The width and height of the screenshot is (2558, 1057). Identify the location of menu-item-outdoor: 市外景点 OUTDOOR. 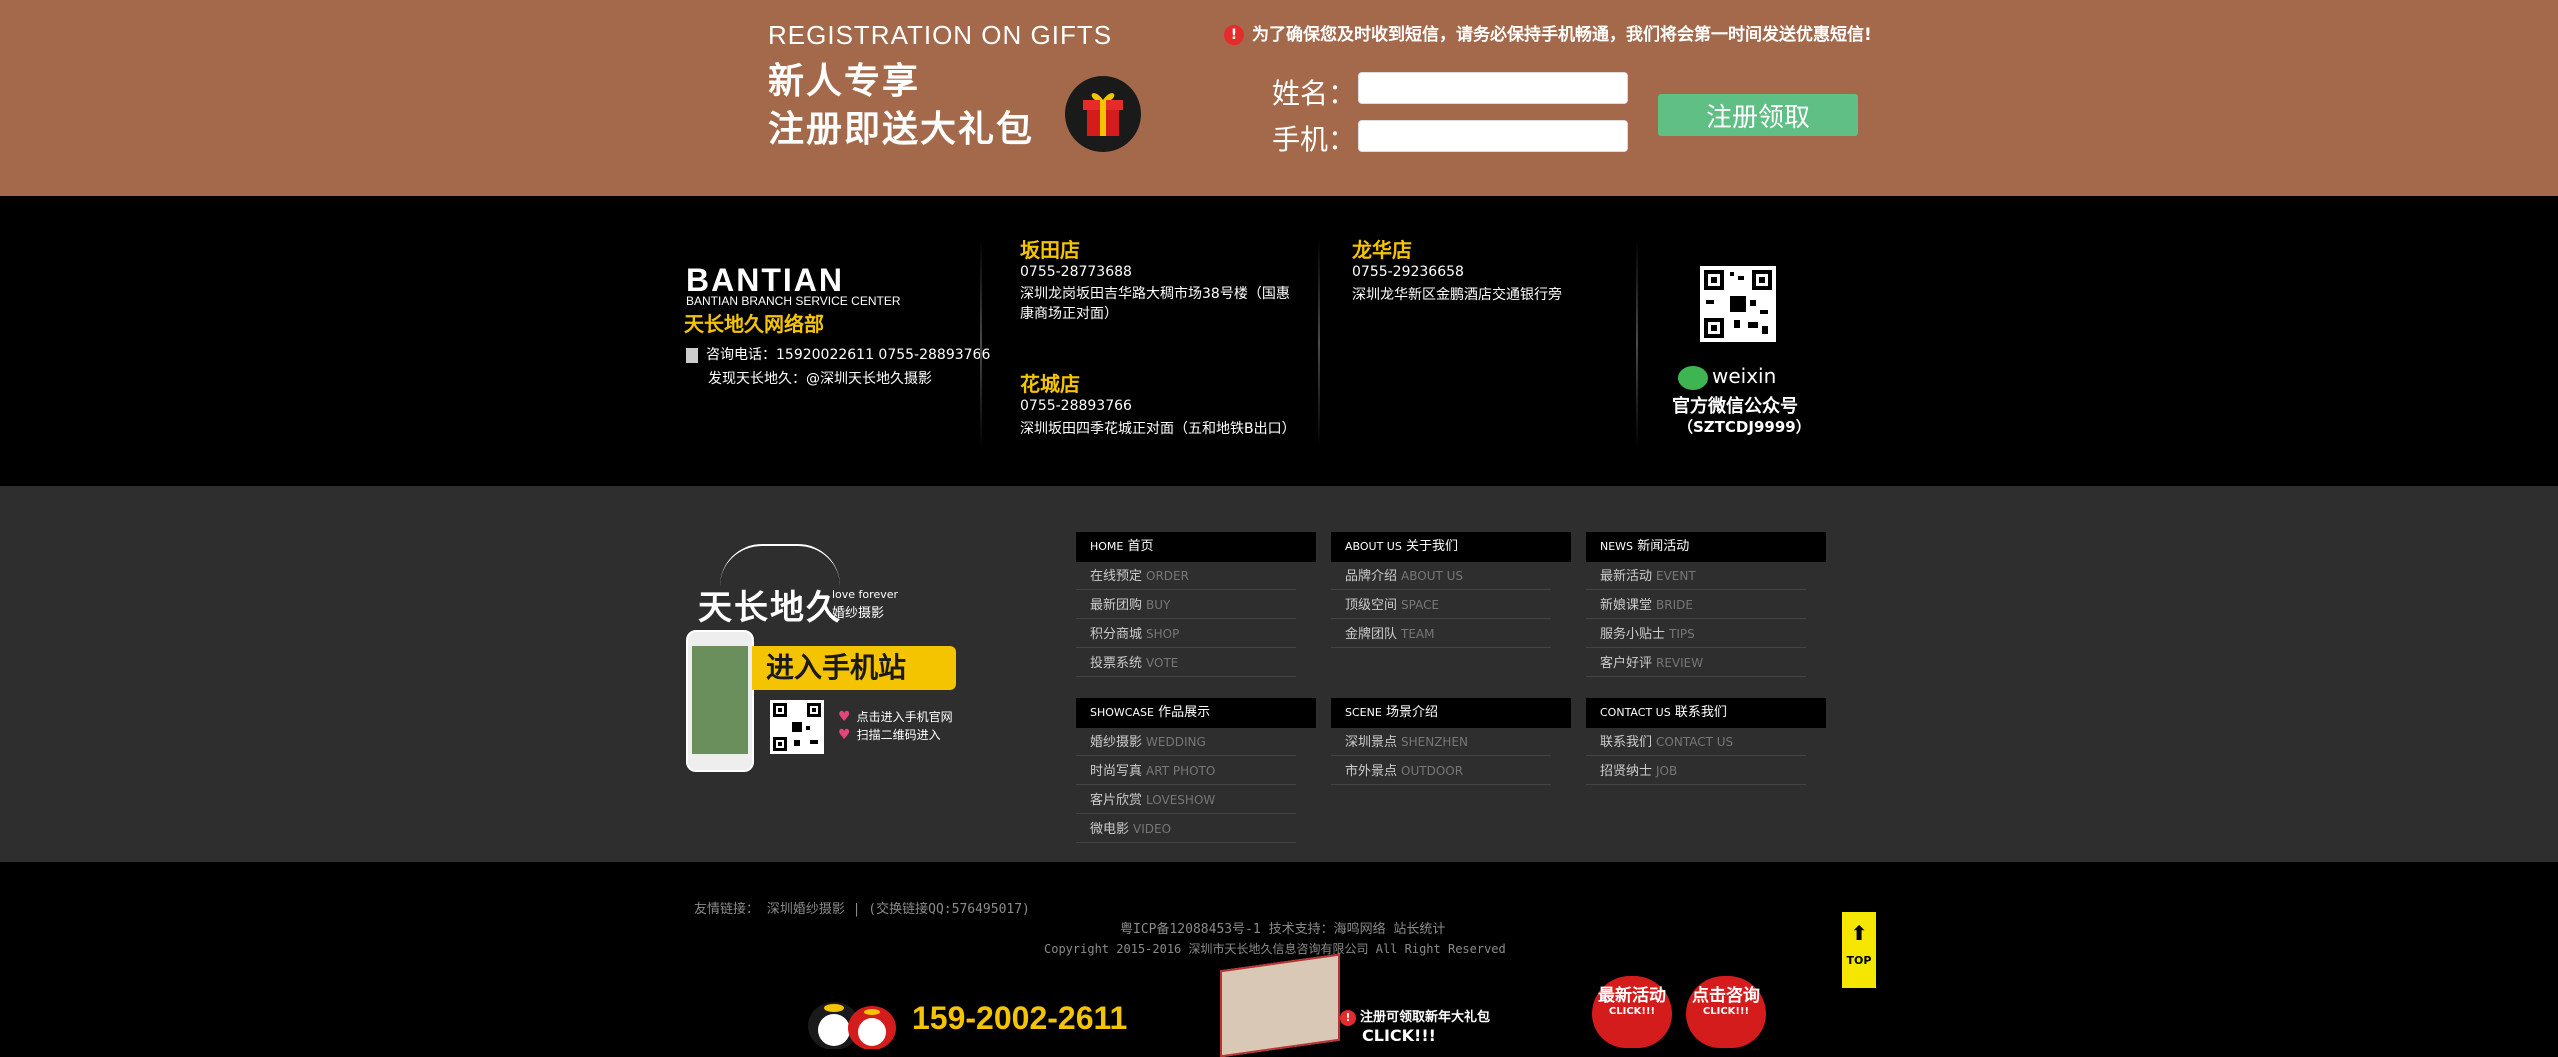
(1441, 771).